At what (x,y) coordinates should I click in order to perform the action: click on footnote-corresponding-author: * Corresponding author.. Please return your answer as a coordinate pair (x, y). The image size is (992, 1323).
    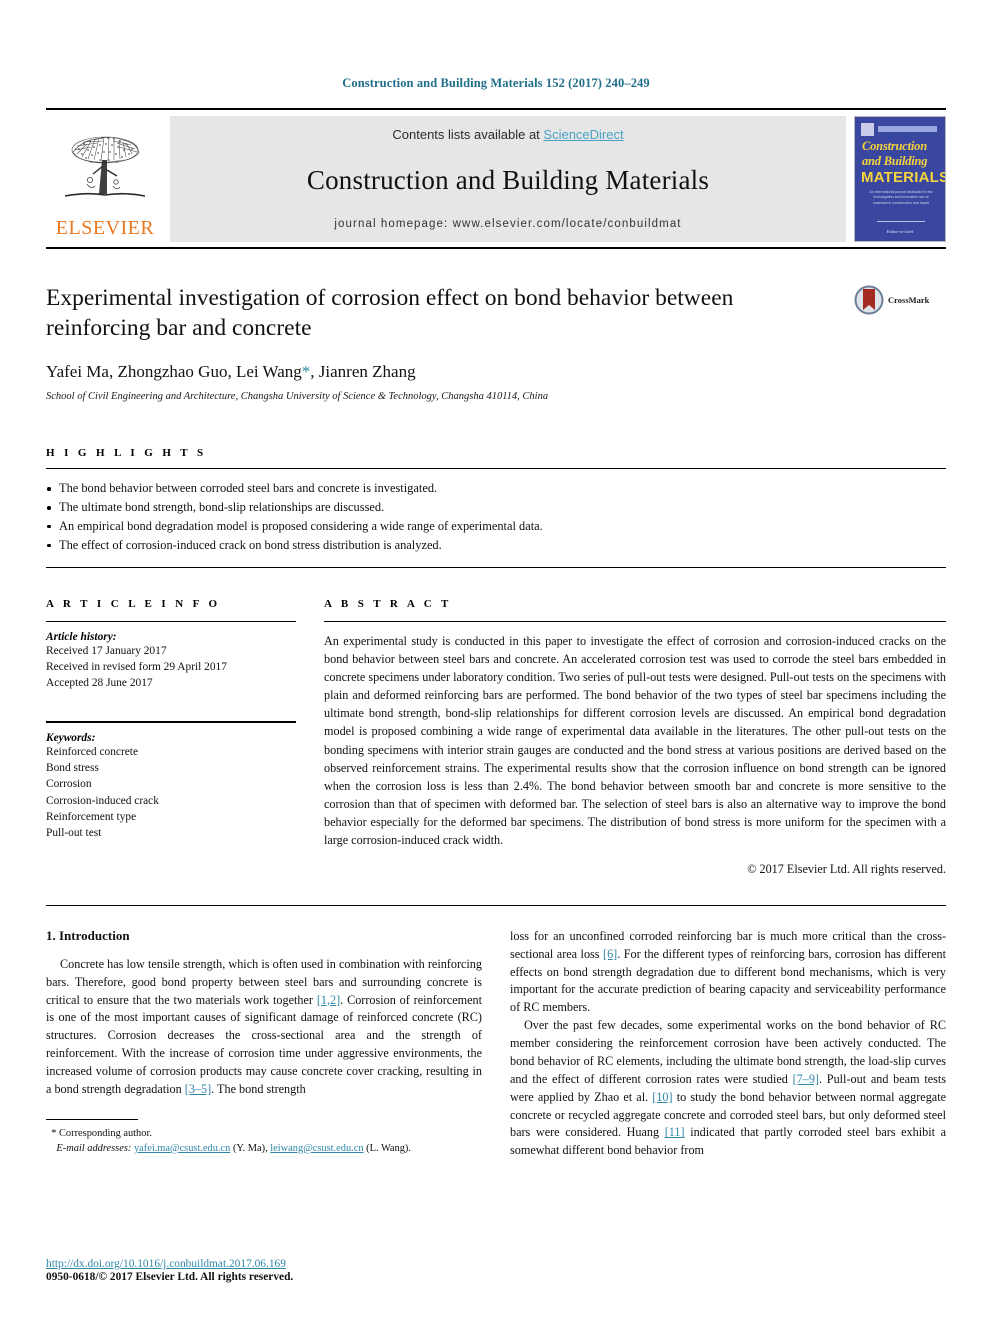
    Looking at the image, I should click on (264, 1133).